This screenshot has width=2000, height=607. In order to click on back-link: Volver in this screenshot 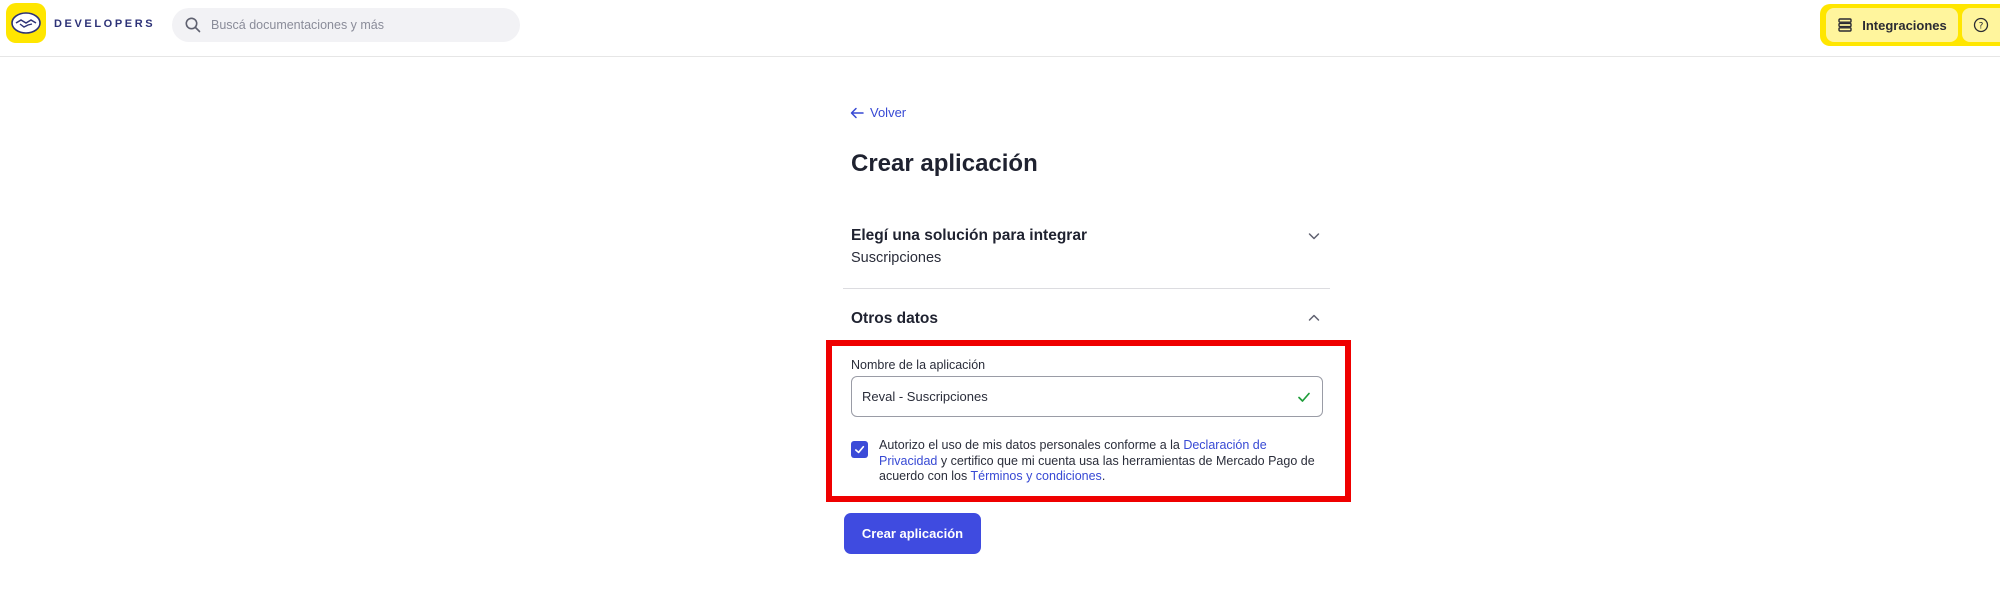, I will do `click(878, 112)`.